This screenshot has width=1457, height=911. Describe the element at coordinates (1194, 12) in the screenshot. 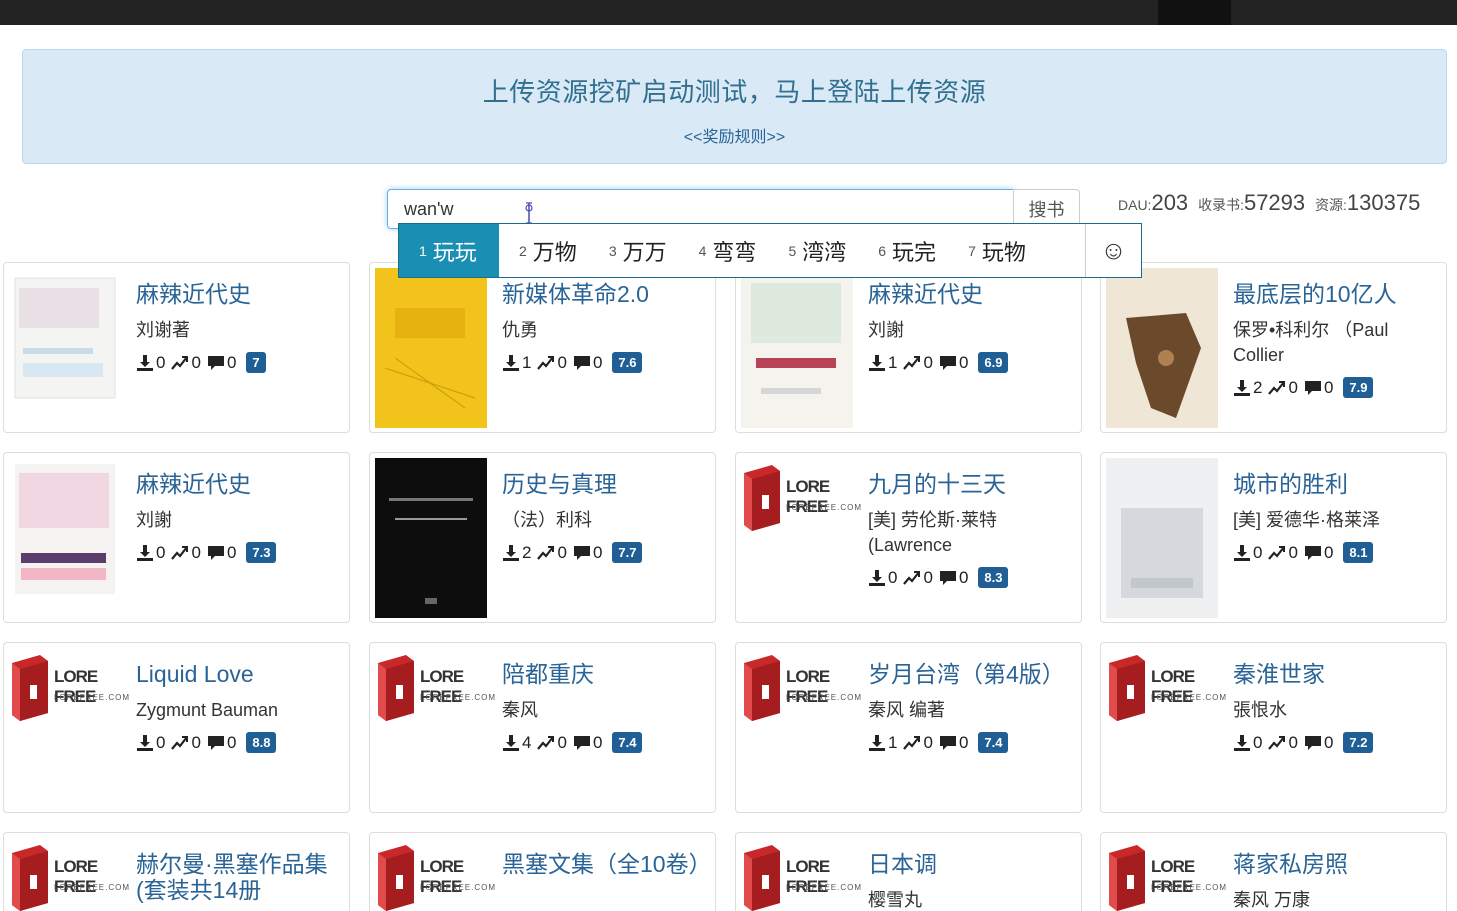

I see `navbar-tab` at that location.